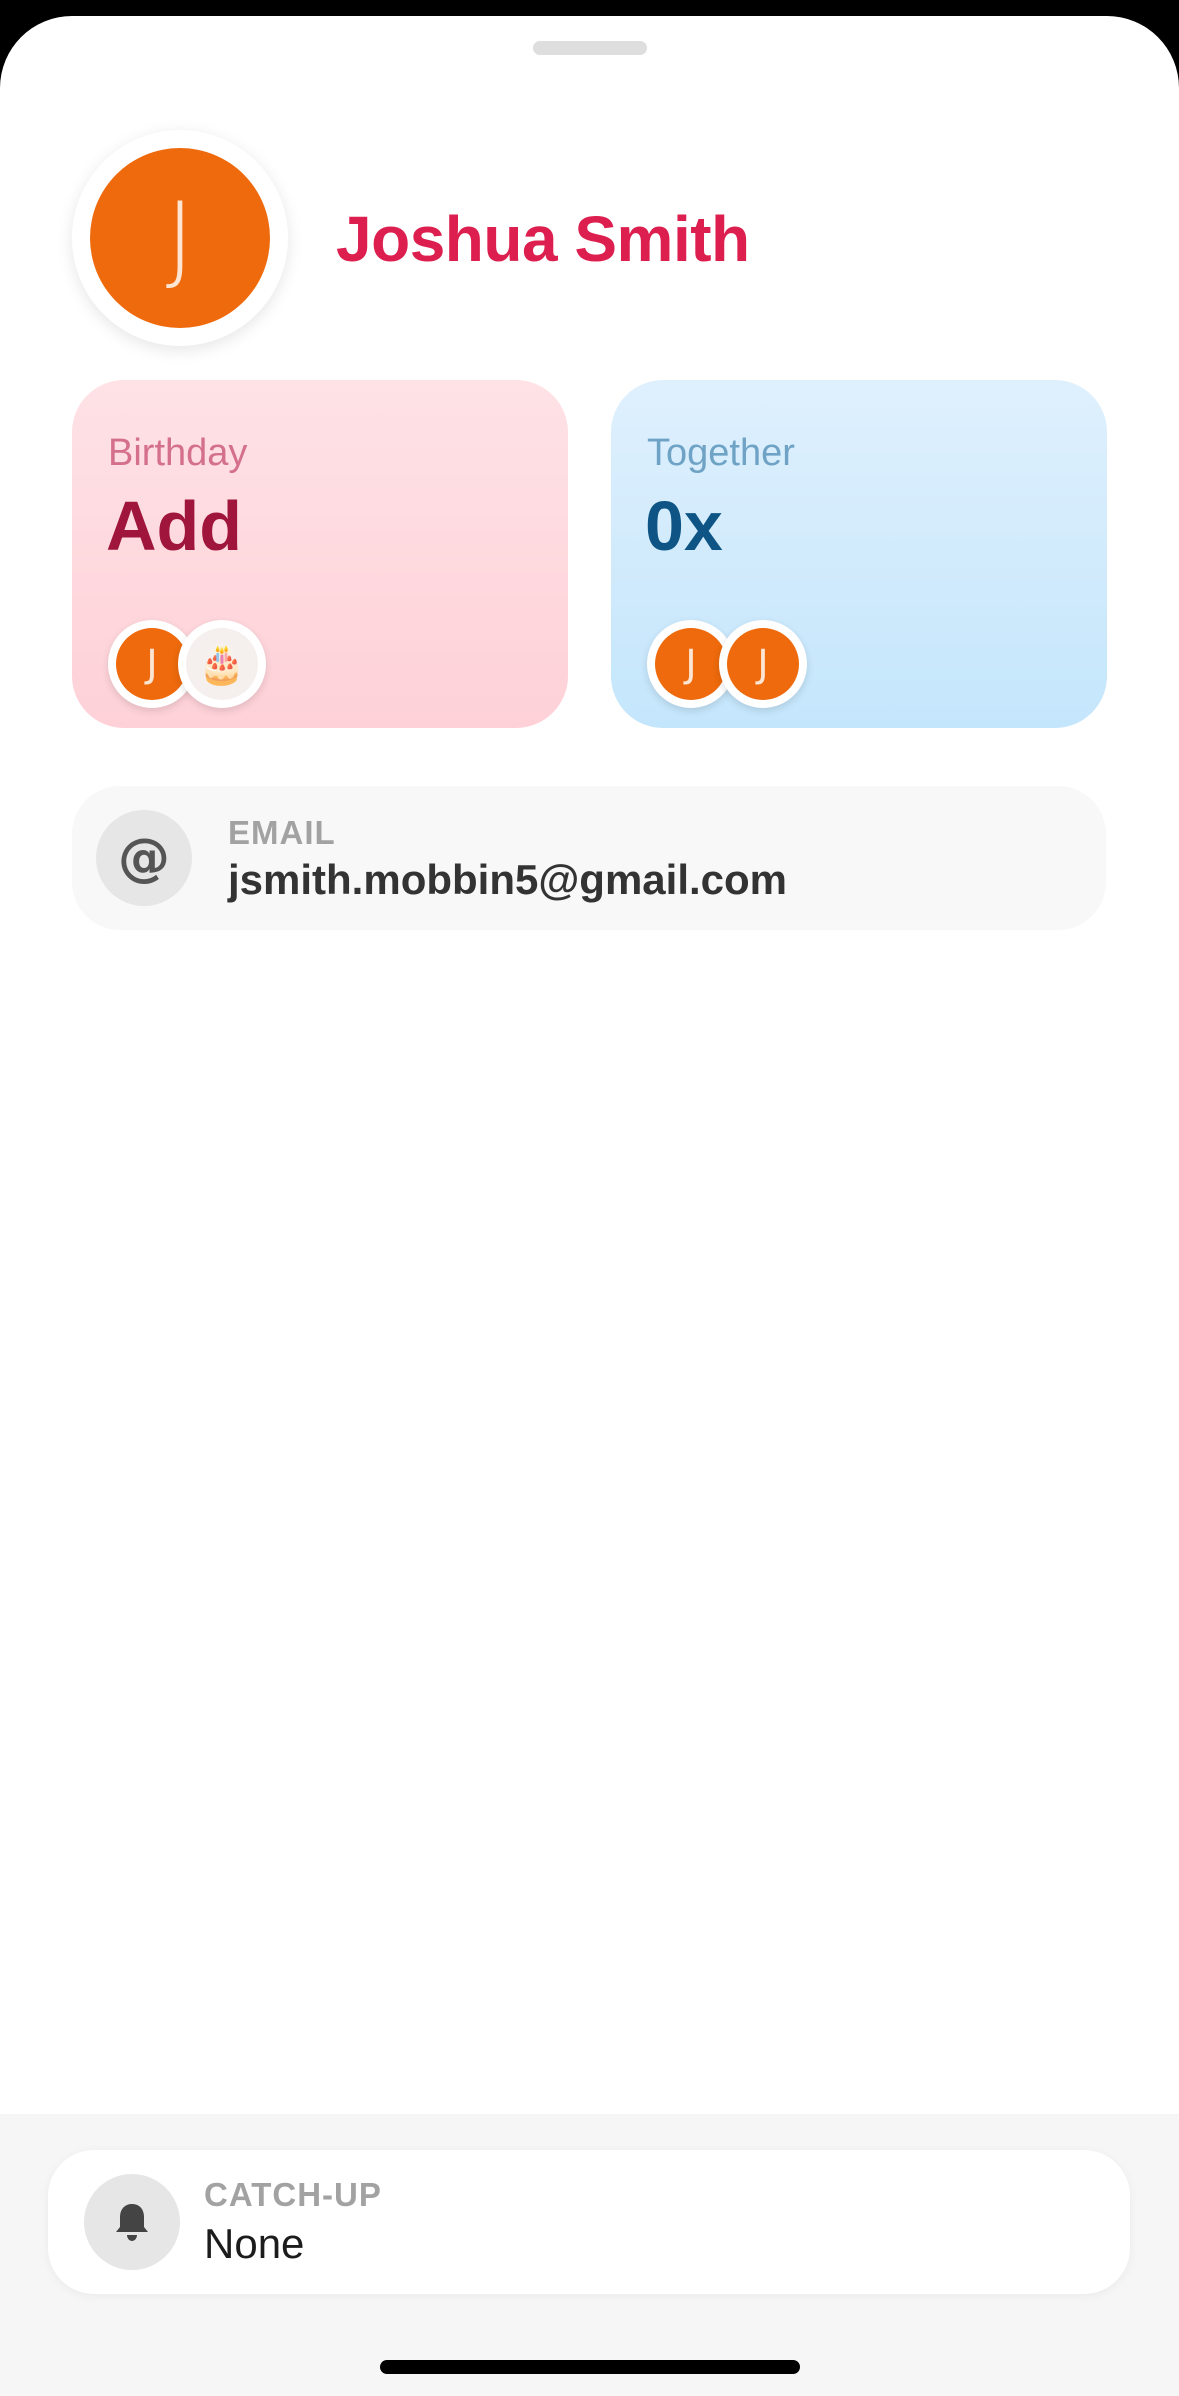 This screenshot has height=2396, width=1179. What do you see at coordinates (590, 2367) in the screenshot?
I see `home-indicator` at bounding box center [590, 2367].